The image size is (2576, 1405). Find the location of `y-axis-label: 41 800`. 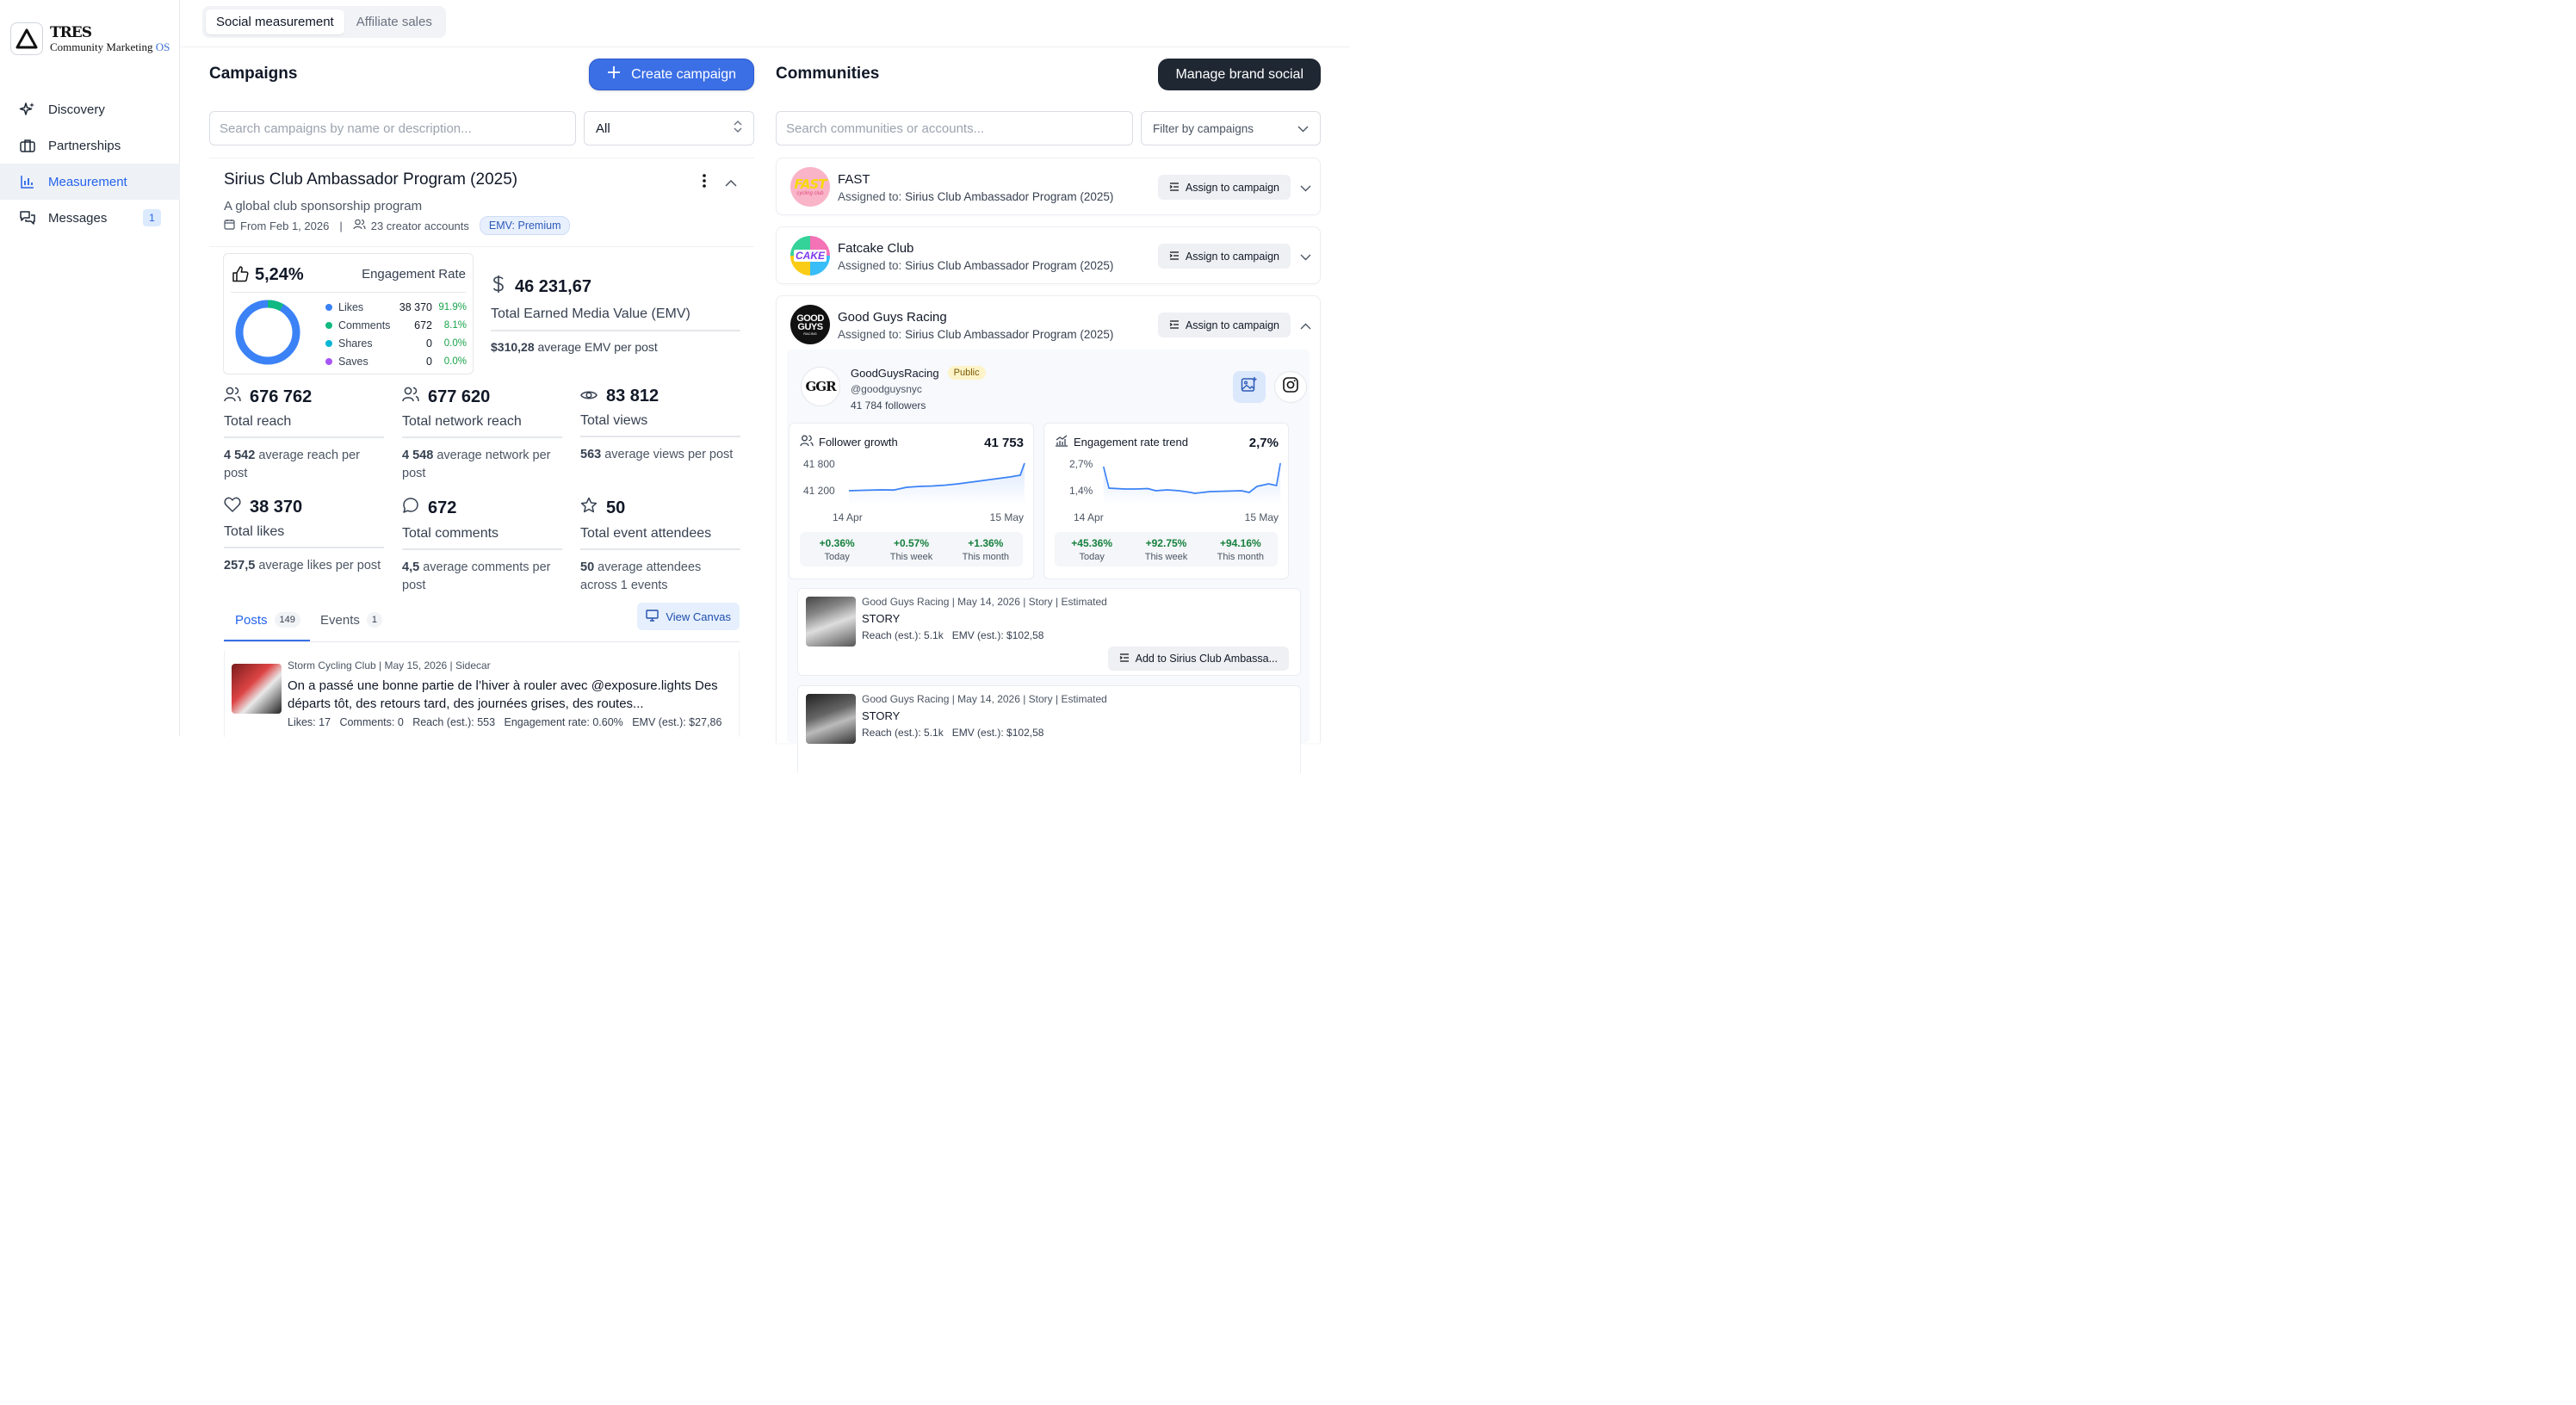

y-axis-label: 41 800 is located at coordinates (819, 464).